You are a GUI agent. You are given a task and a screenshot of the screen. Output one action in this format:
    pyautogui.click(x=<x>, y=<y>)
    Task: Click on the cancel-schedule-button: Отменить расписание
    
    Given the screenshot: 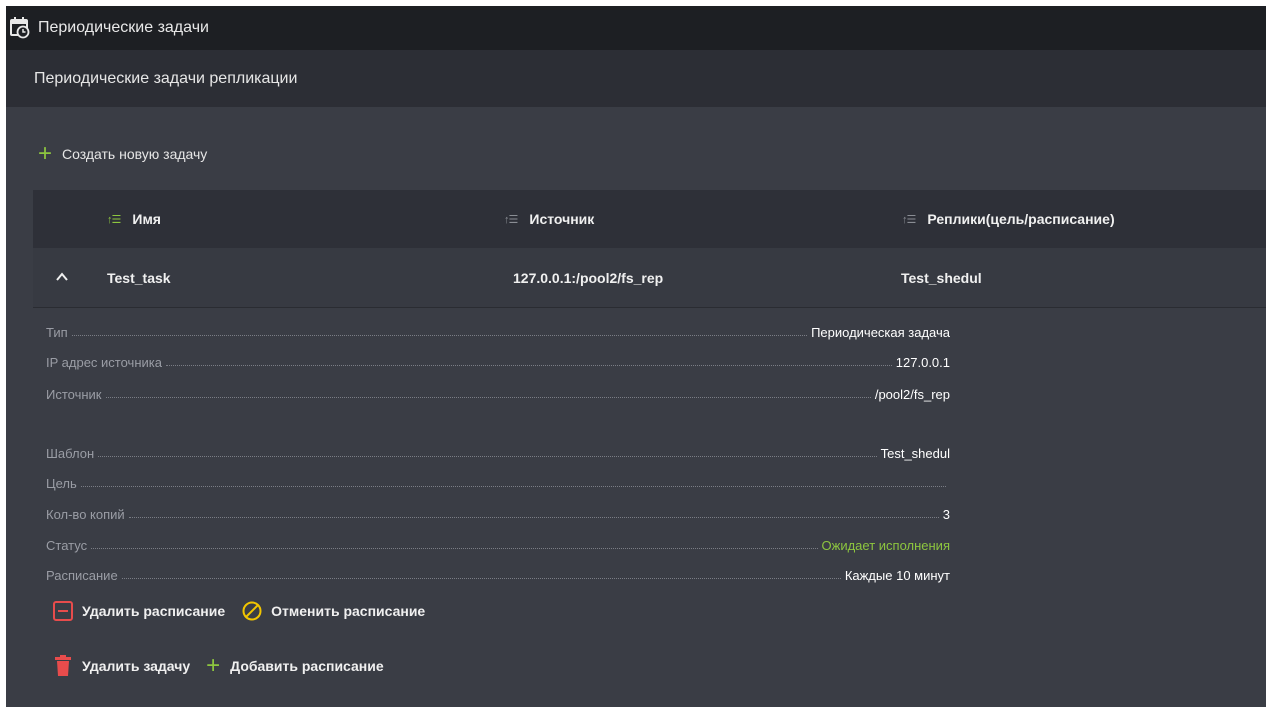 What is the action you would take?
    pyautogui.click(x=333, y=611)
    